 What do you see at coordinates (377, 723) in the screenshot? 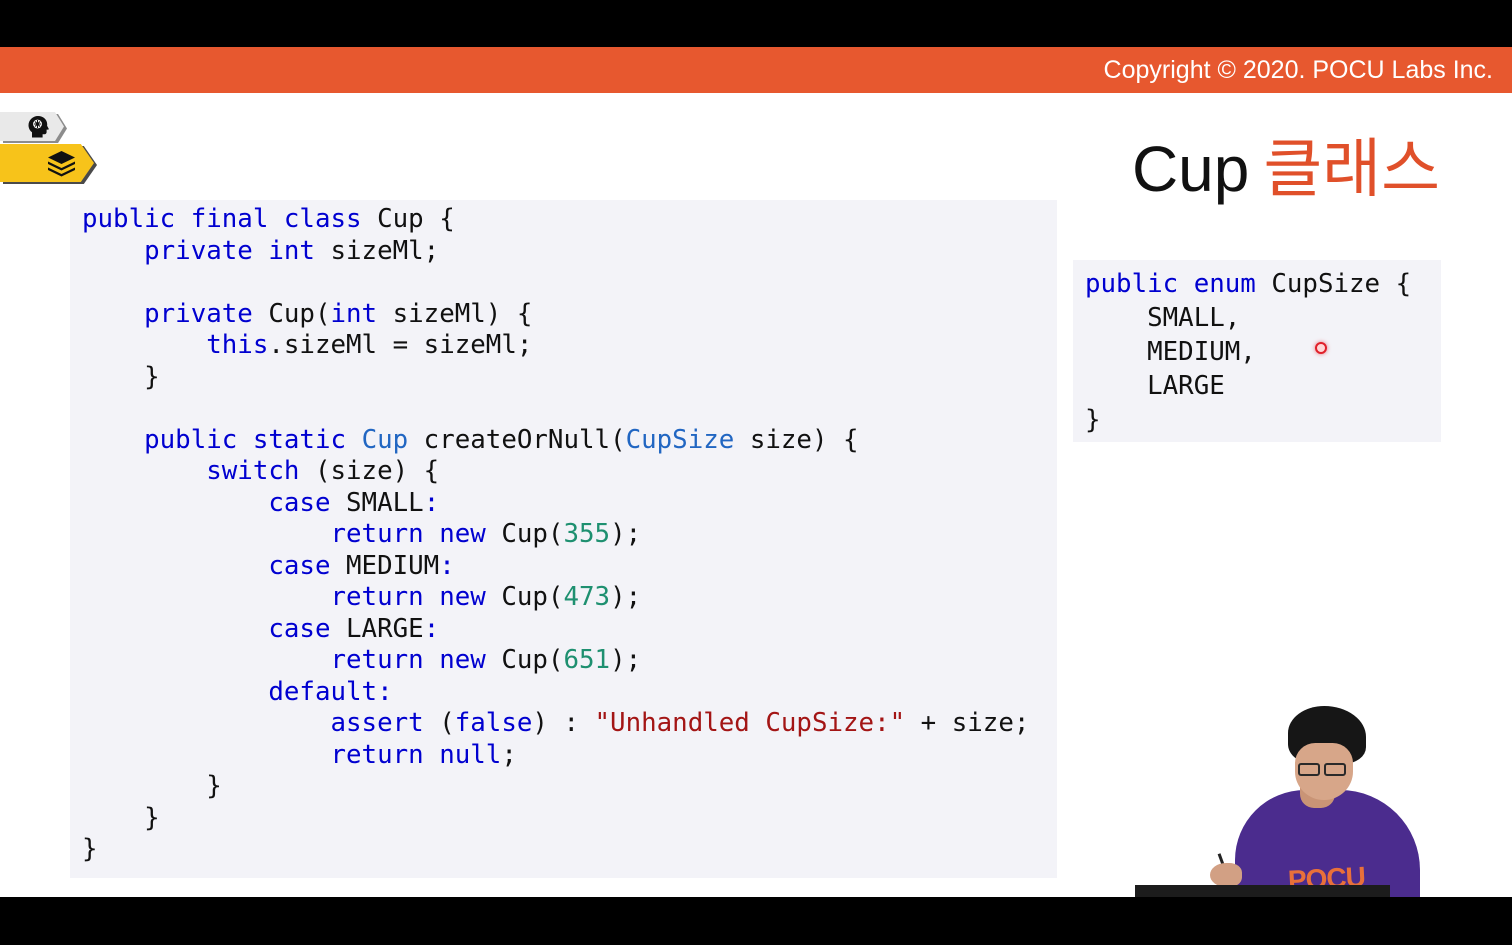
I see `code-token: assert` at bounding box center [377, 723].